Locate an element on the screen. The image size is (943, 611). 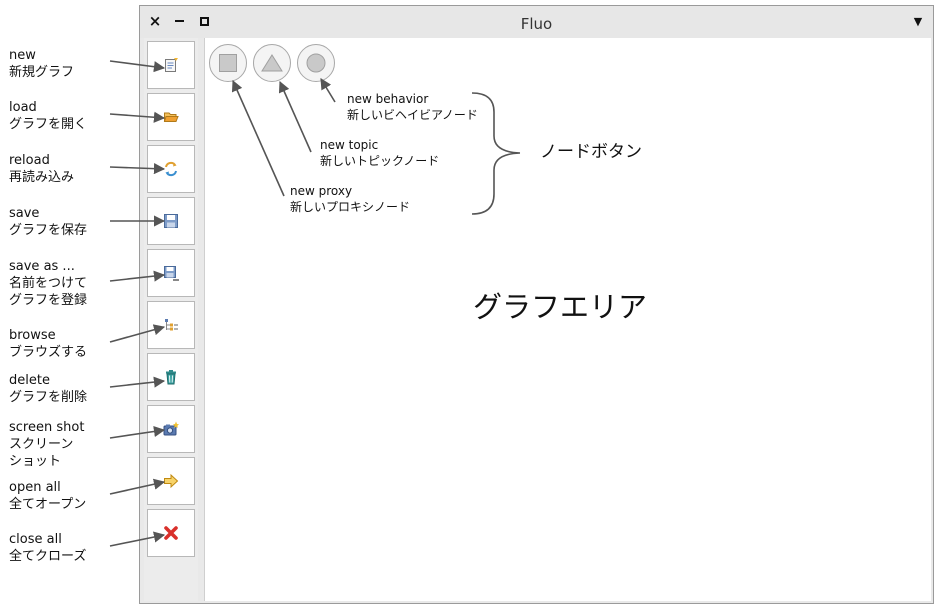
triangle-icon is located at coordinates (272, 63).